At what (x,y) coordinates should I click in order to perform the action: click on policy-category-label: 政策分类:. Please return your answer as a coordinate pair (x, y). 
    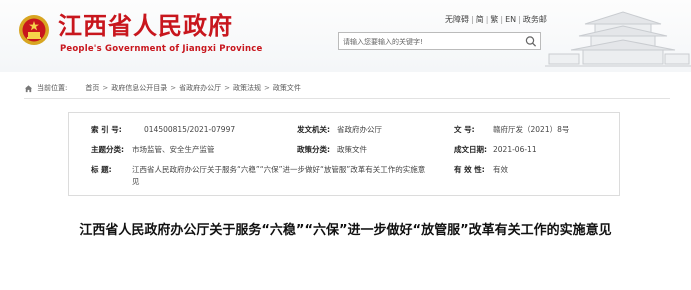
    Looking at the image, I should click on (313, 149).